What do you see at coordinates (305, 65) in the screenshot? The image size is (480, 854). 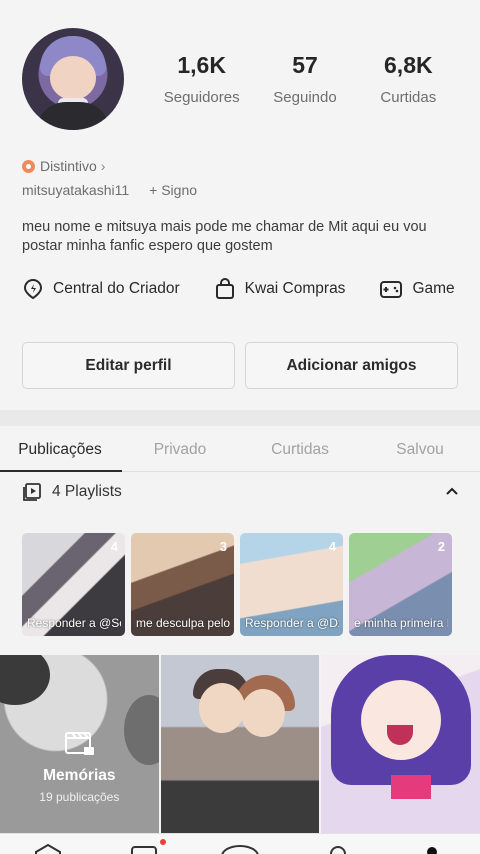 I see `stat-value: 57` at bounding box center [305, 65].